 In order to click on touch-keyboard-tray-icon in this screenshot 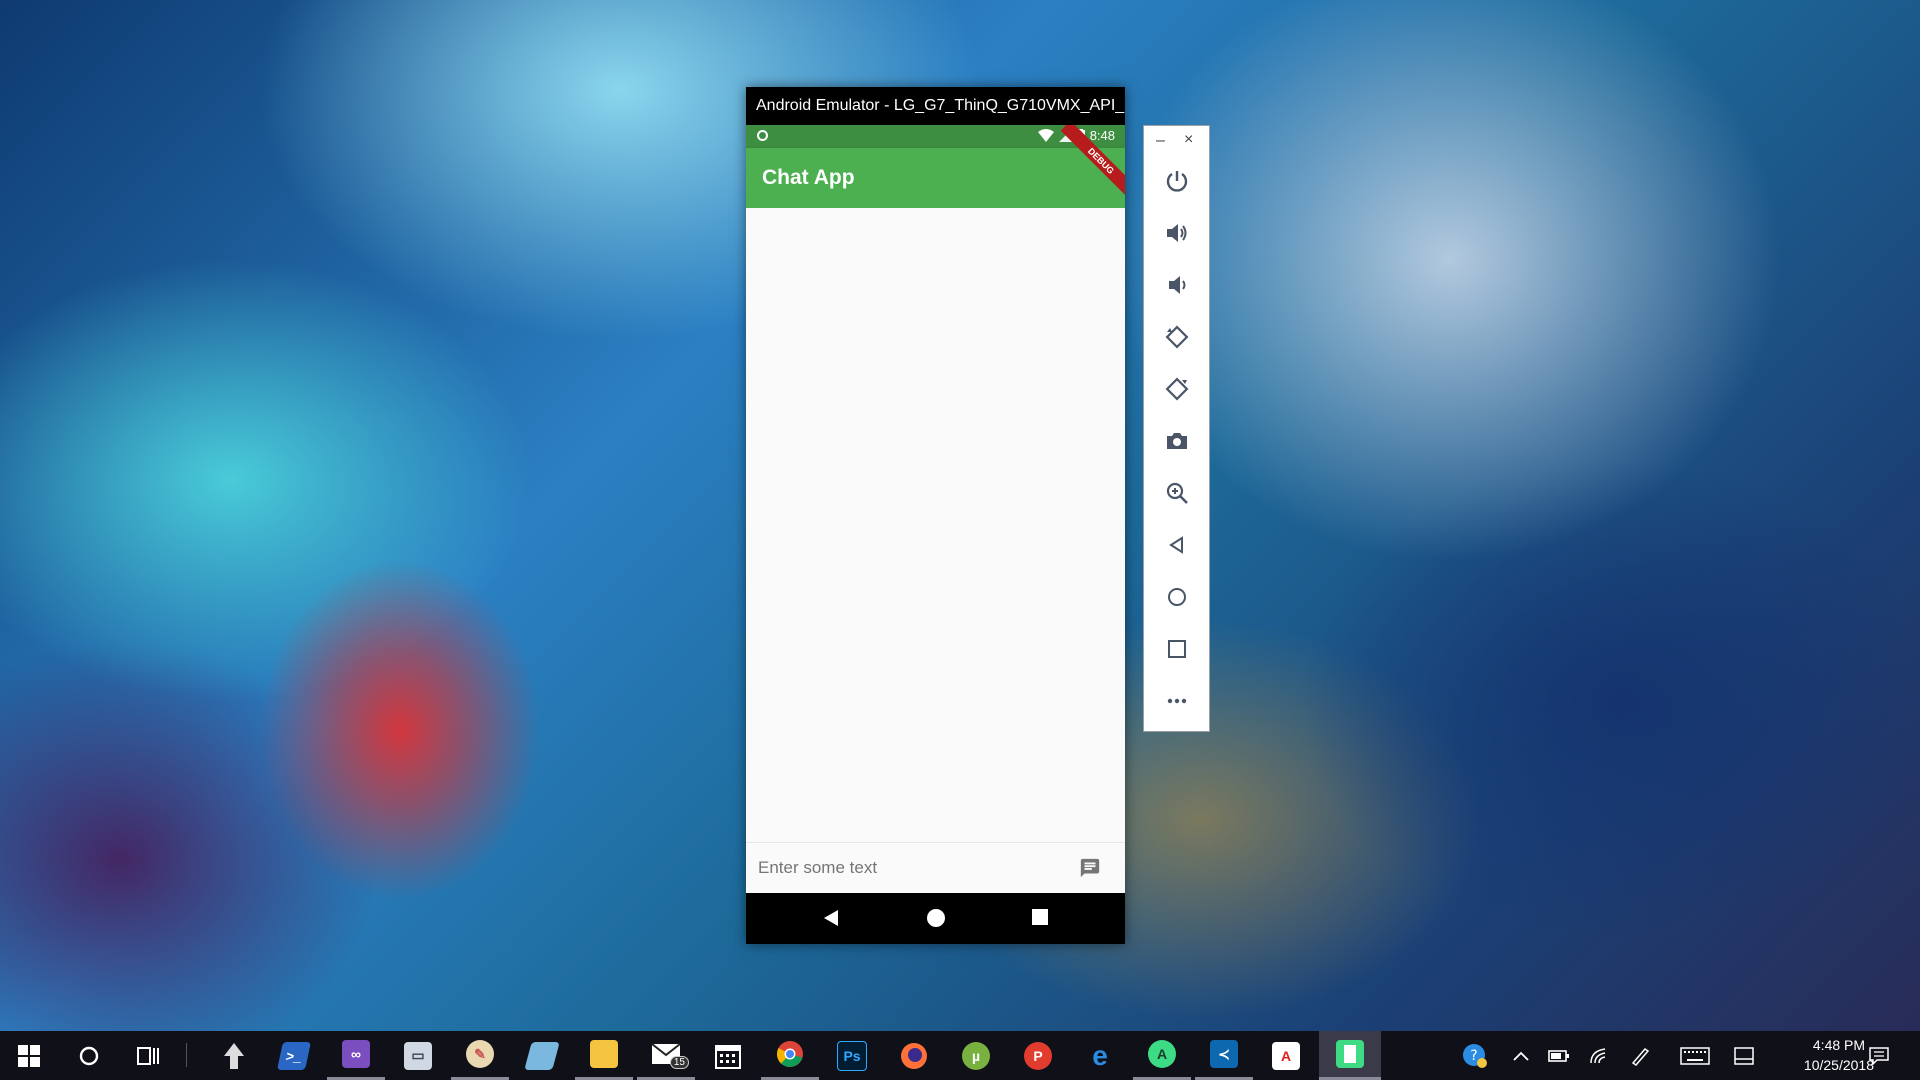, I will do `click(1695, 1055)`.